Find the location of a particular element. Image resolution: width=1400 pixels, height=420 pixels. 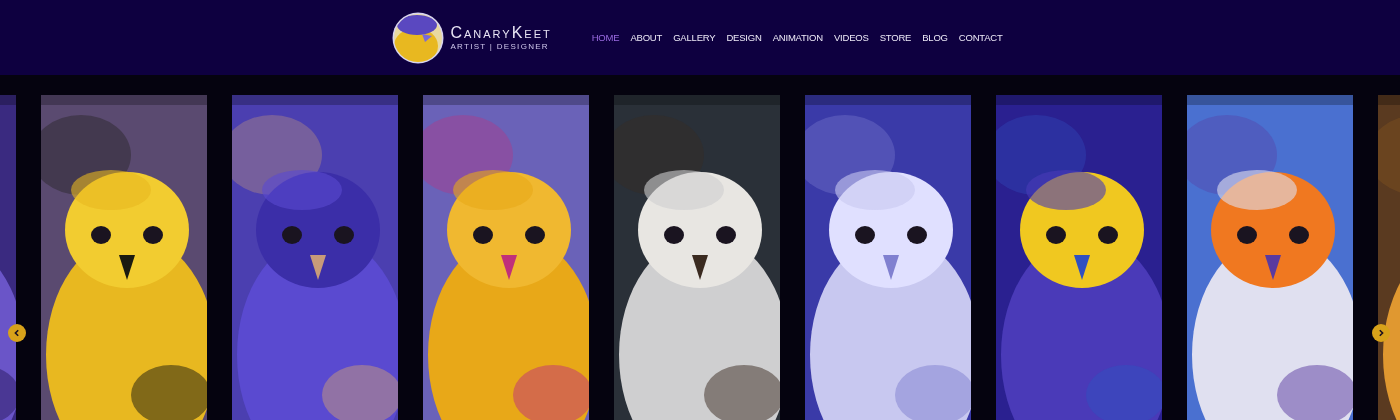

nav-link: HOME is located at coordinates (605, 37).